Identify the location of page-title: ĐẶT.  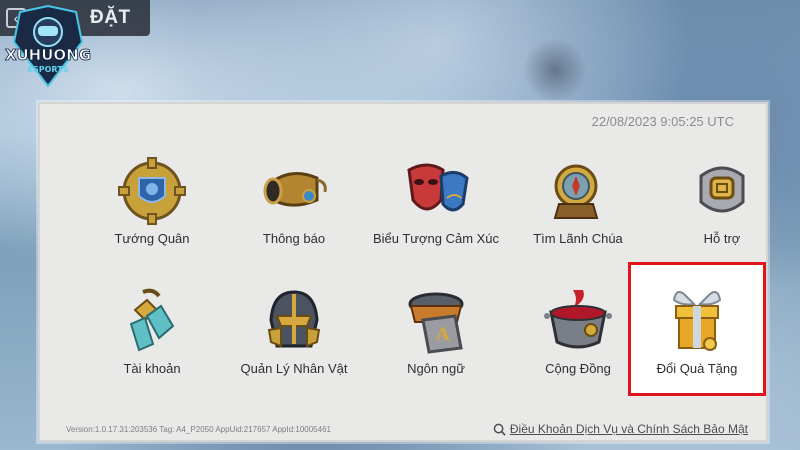
(110, 17).